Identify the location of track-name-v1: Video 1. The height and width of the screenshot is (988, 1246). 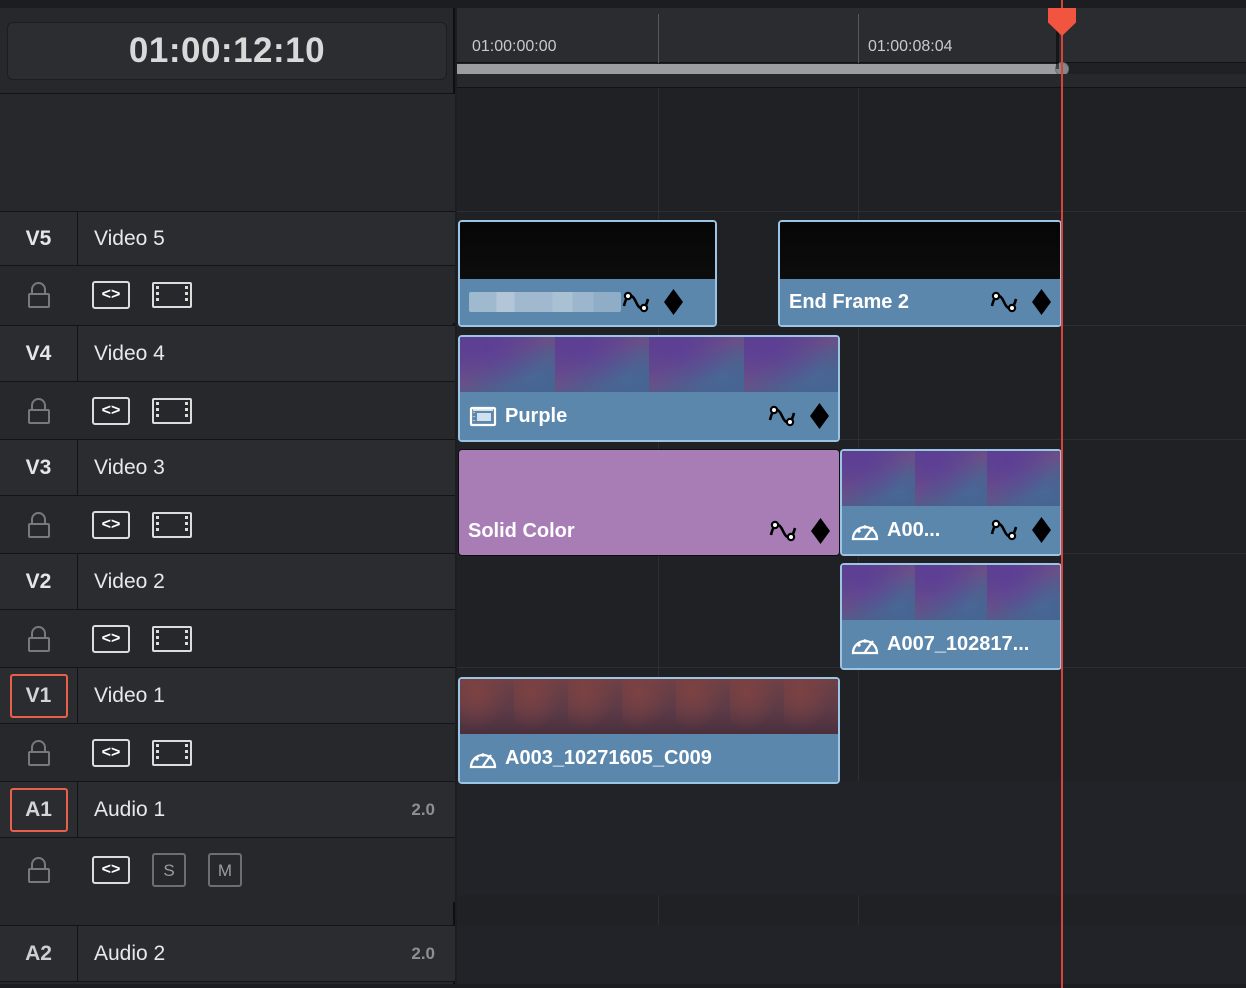
(266, 696).